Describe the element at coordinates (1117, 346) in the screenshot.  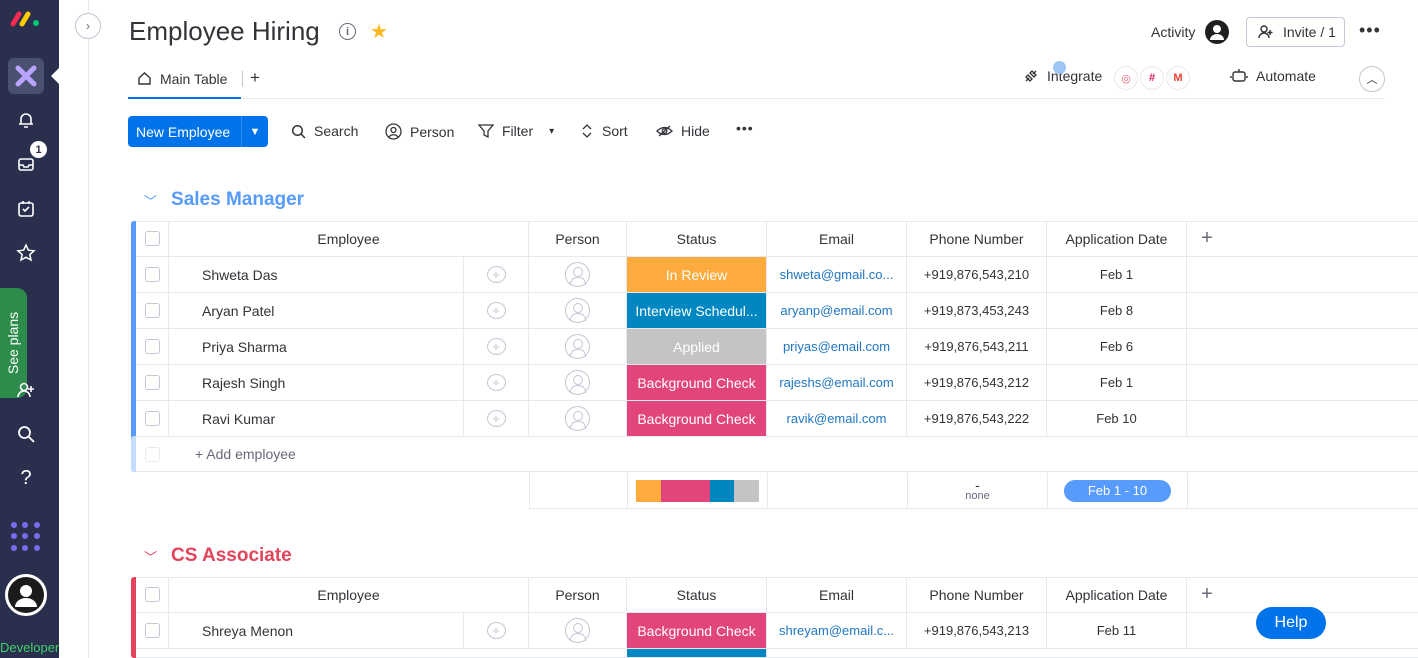
I see `date-cell: Feb 6` at that location.